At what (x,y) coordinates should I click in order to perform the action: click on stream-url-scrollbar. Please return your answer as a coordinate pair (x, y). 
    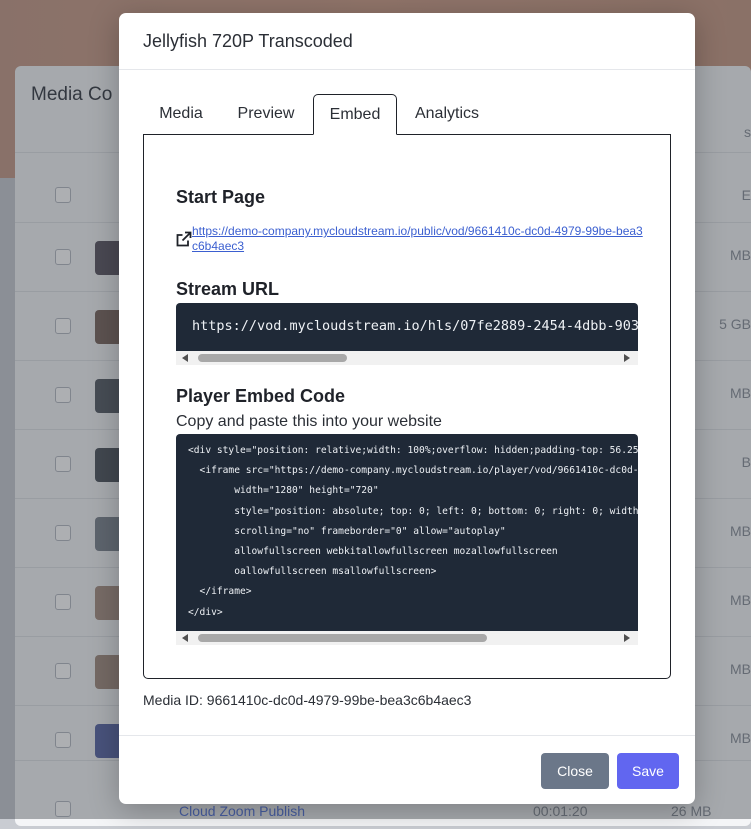
    Looking at the image, I should click on (407, 358).